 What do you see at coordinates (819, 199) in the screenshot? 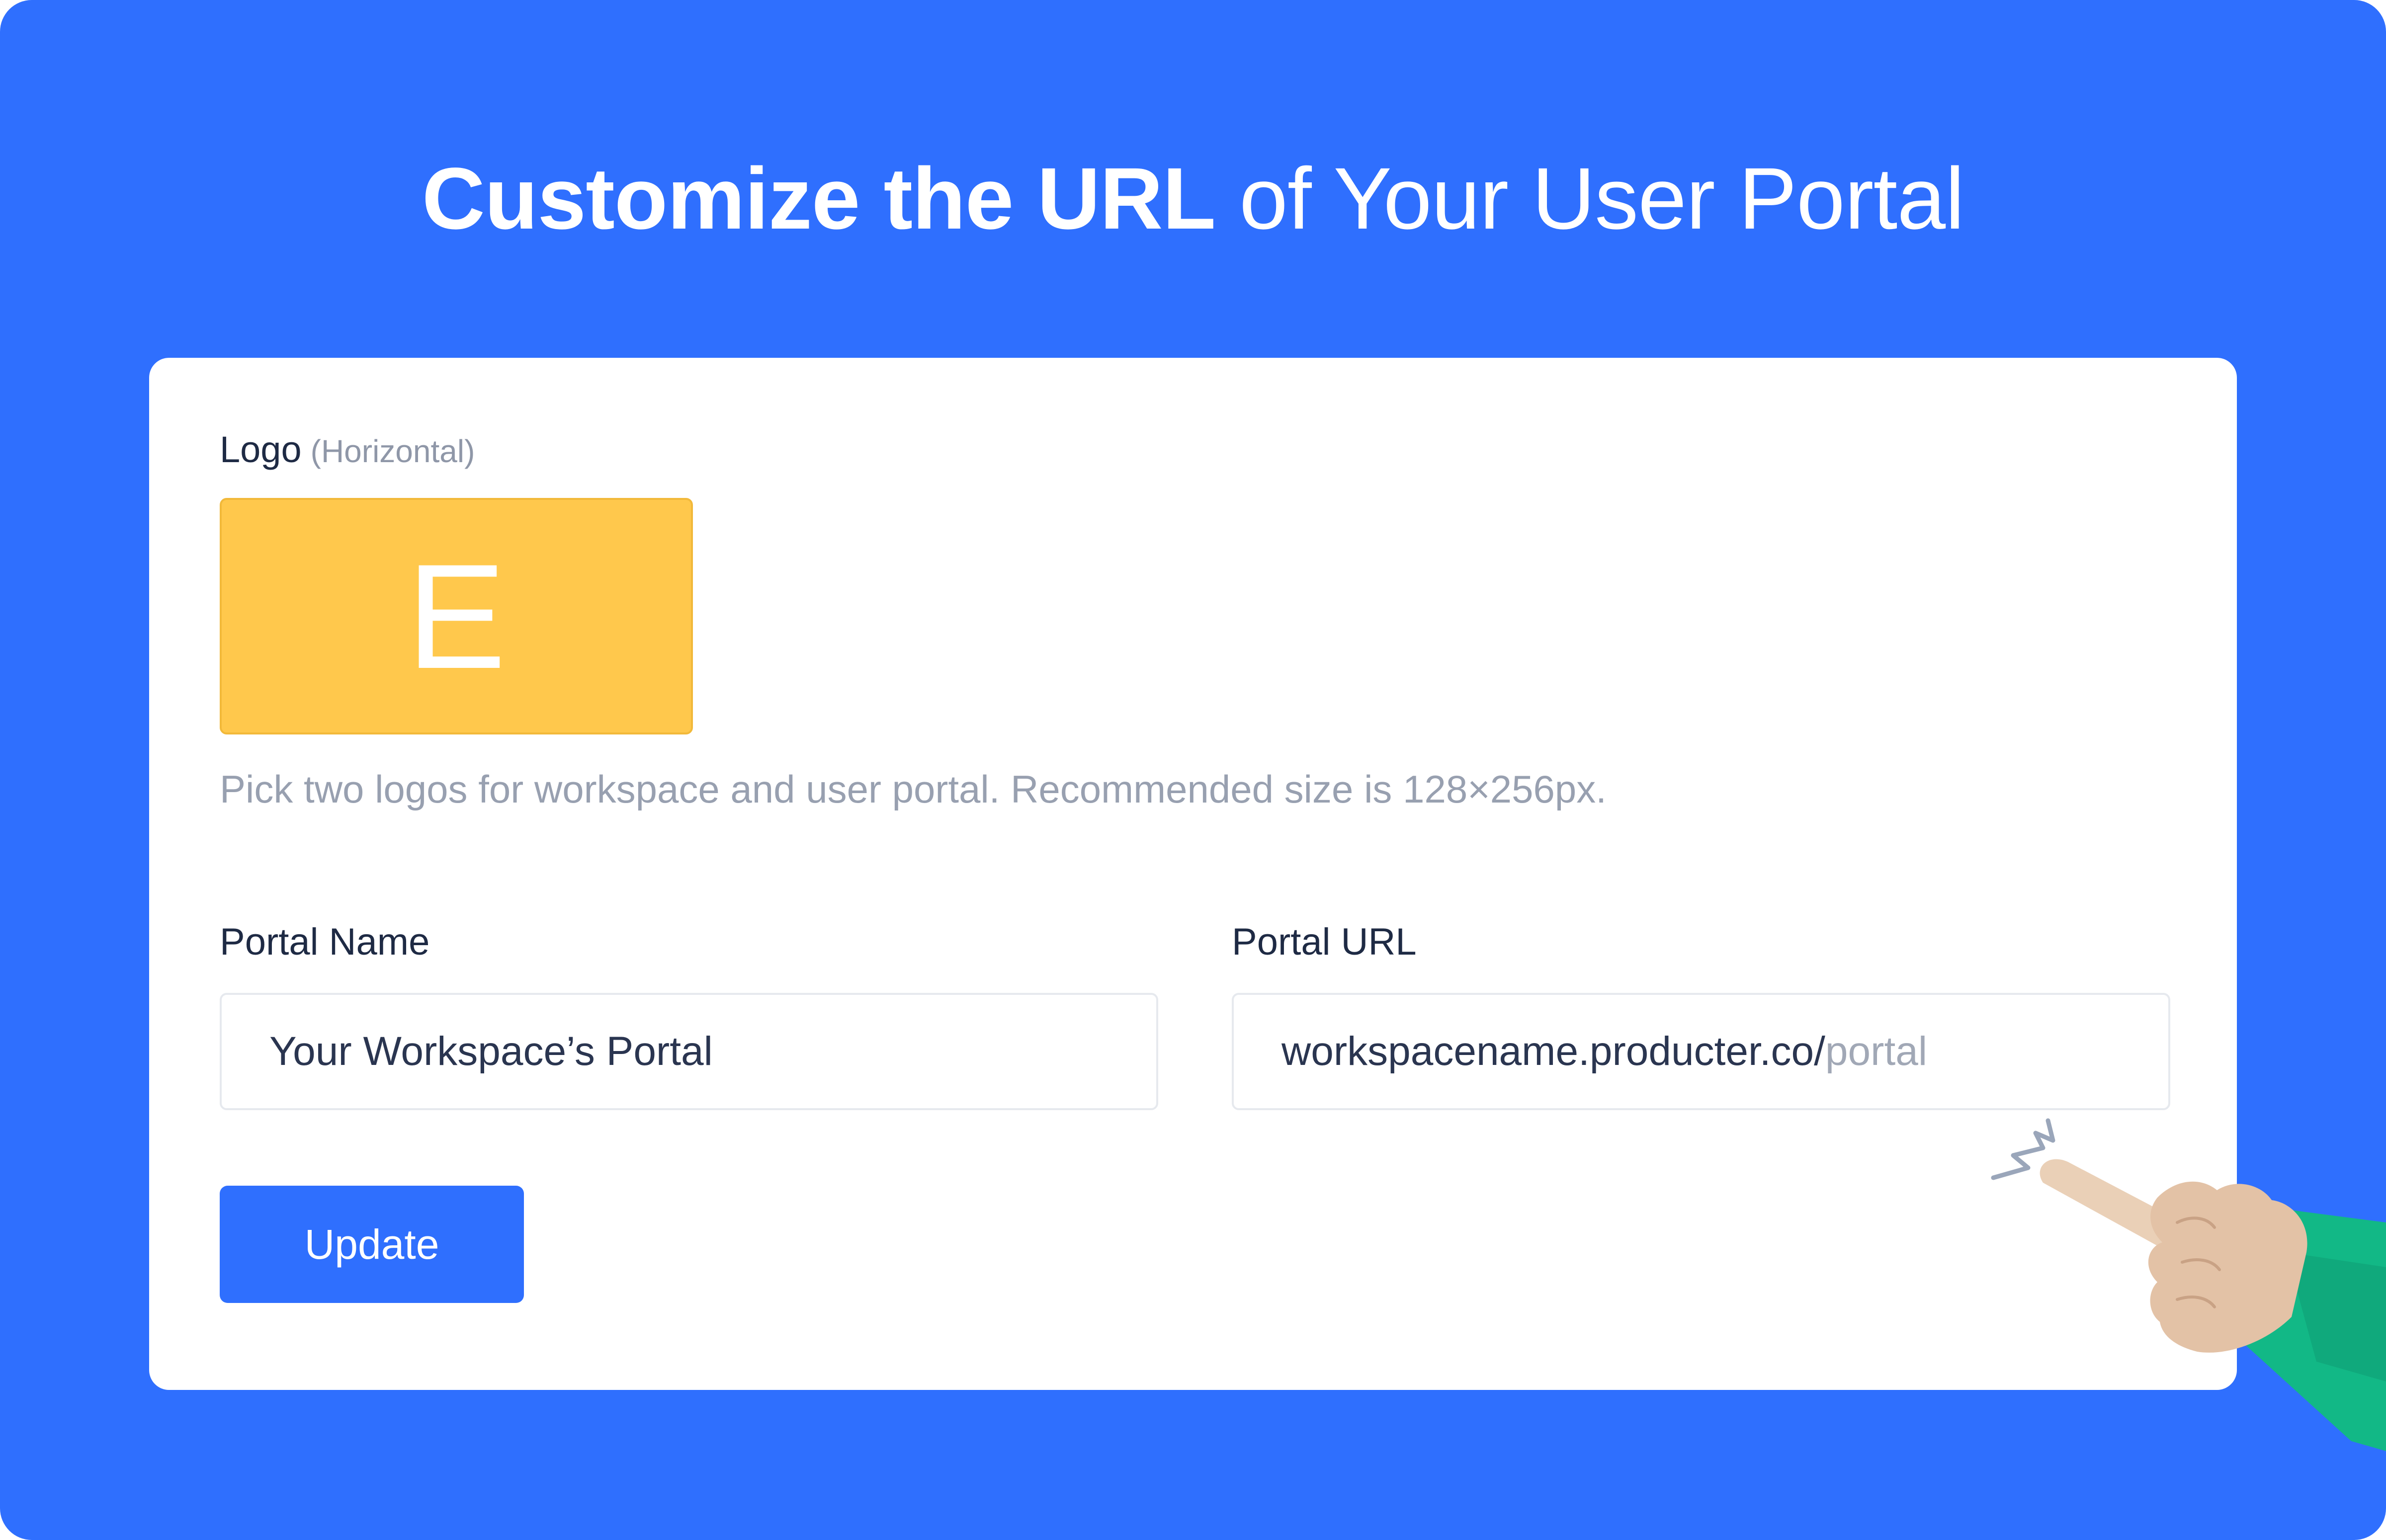
I see `page-title-bold: Customize the URL` at bounding box center [819, 199].